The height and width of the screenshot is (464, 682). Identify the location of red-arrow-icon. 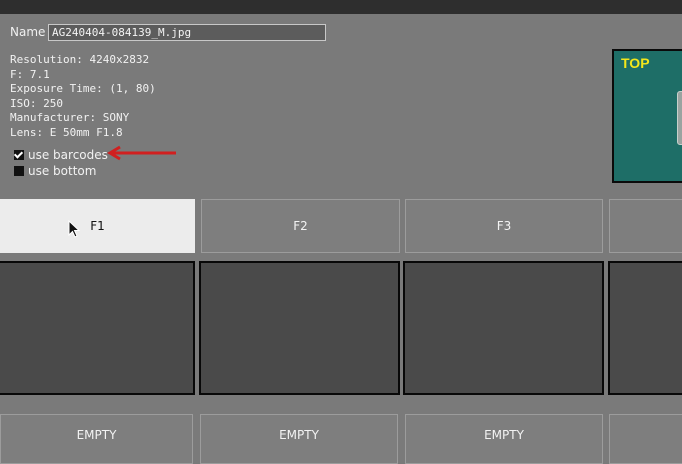
(141, 153).